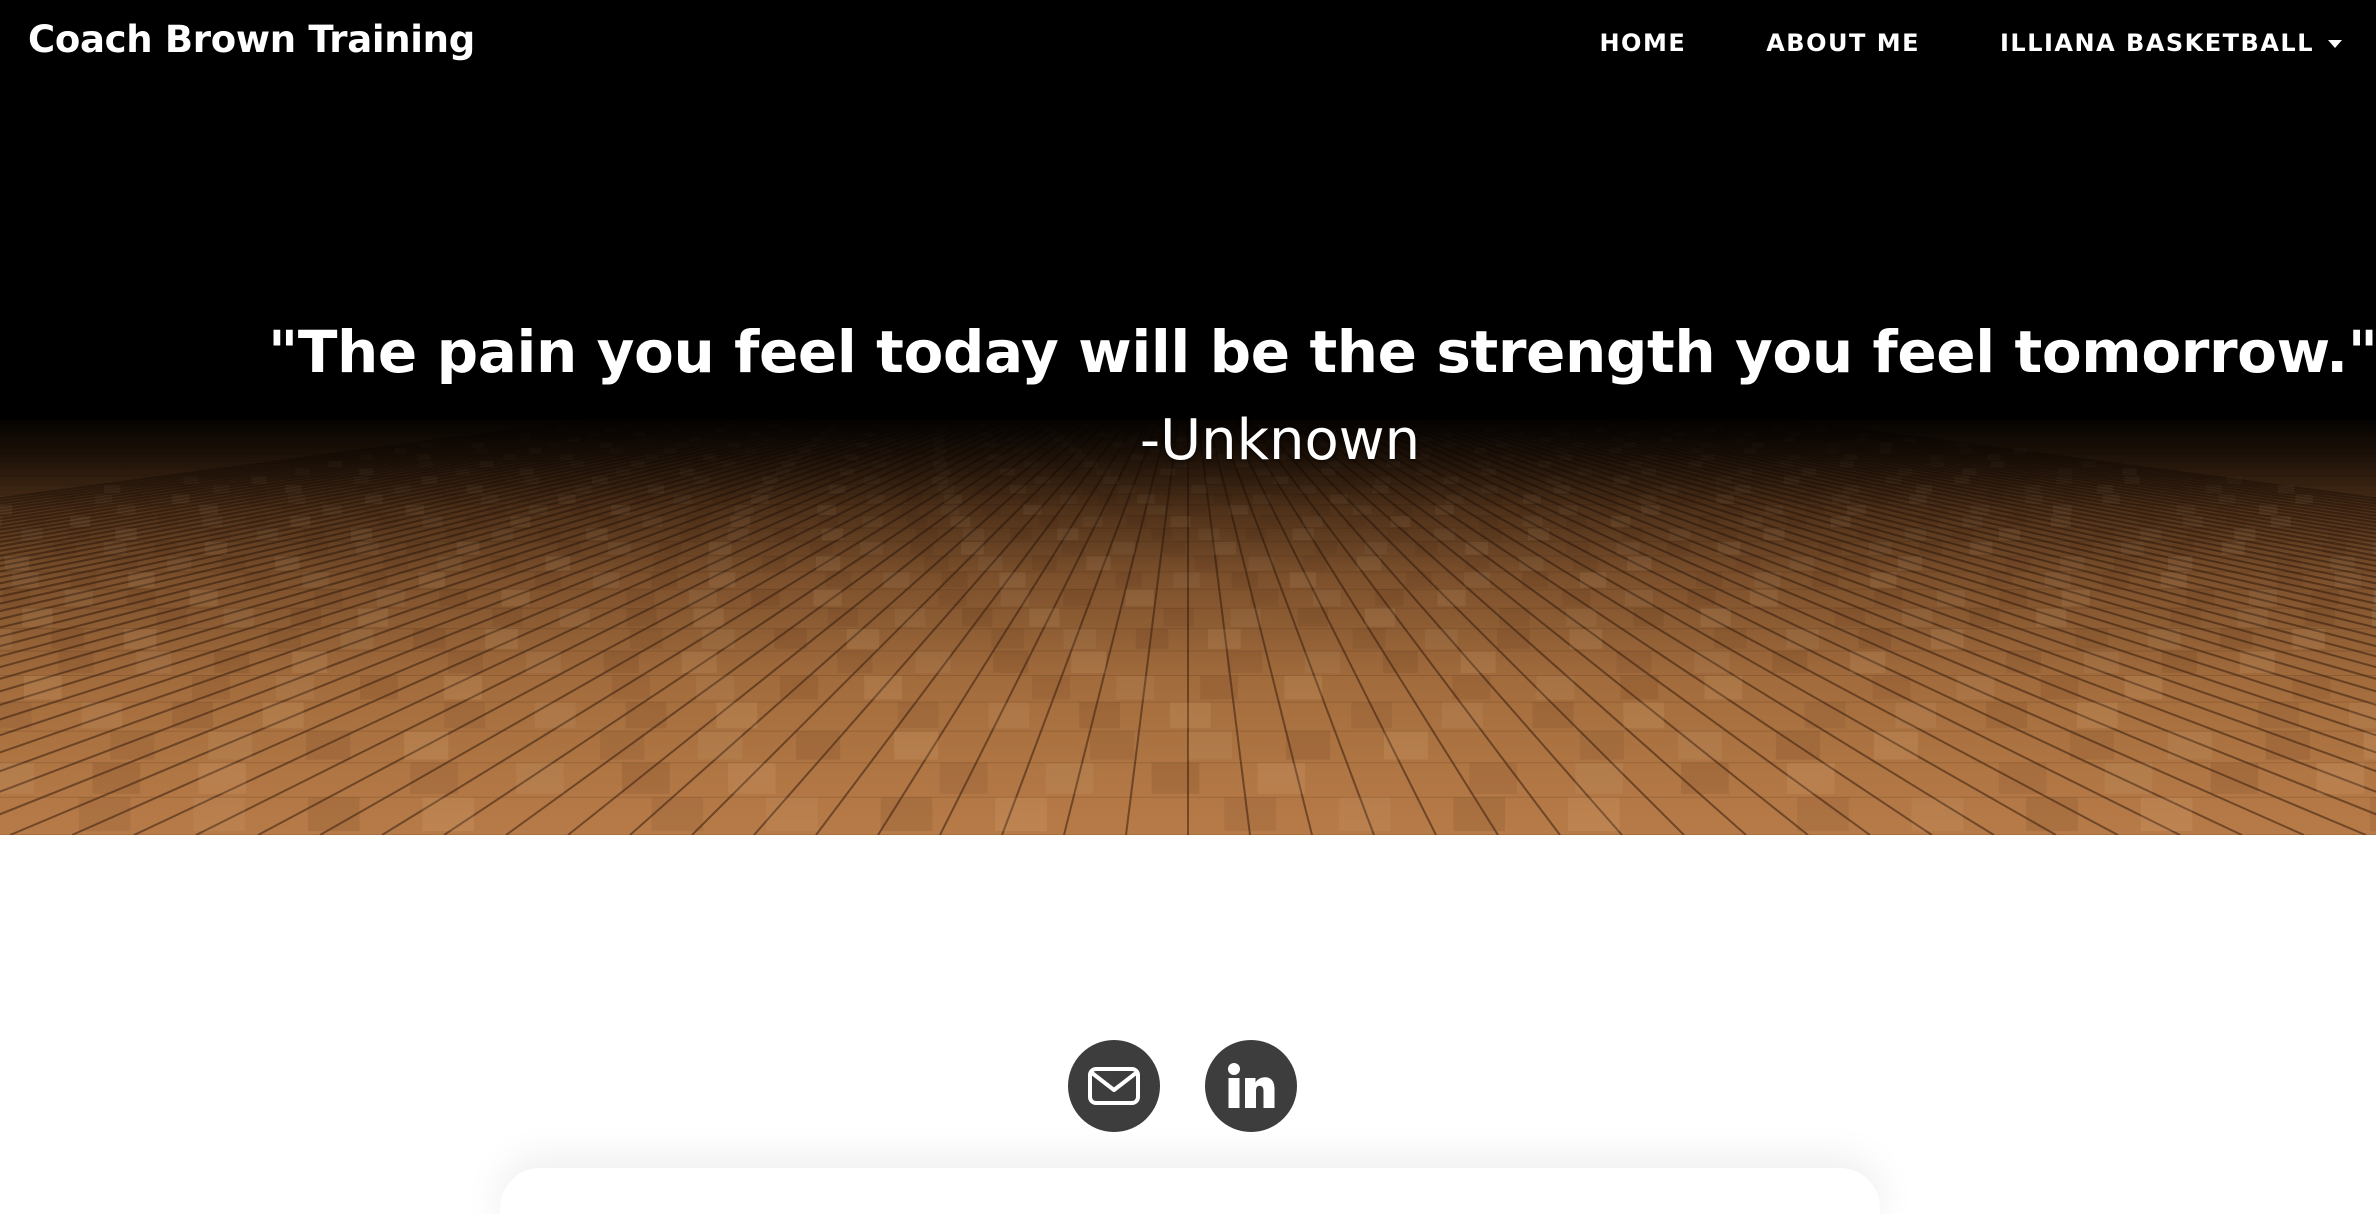 This screenshot has width=2376, height=1214. I want to click on chevron-down-icon, so click(2335, 44).